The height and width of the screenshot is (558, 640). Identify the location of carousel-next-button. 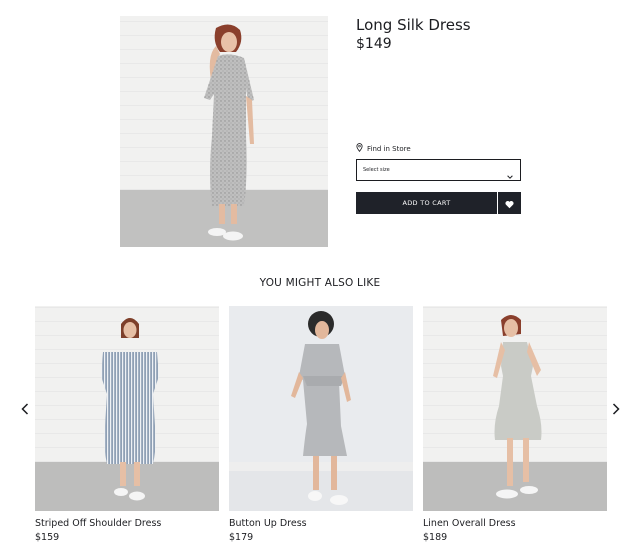
(616, 409).